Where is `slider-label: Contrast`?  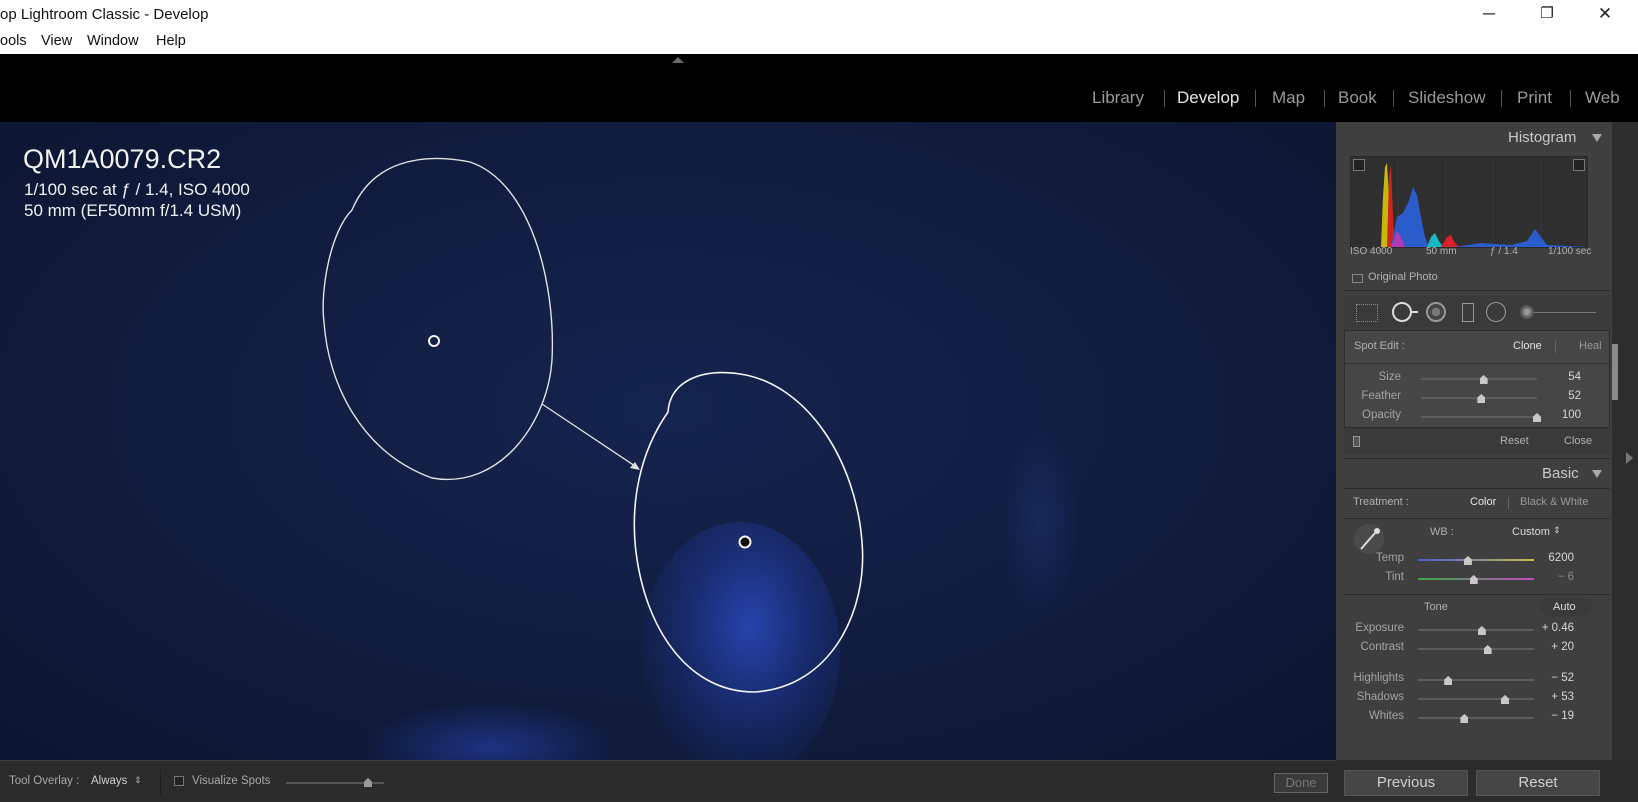
slider-label: Contrast is located at coordinates (1382, 647).